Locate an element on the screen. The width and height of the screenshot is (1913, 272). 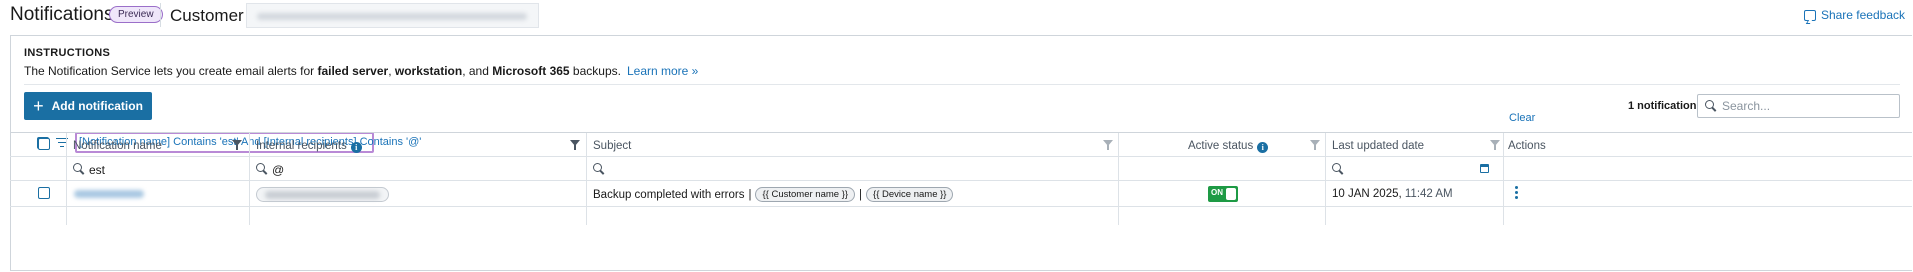
row-actions-cell is located at coordinates (1708, 193).